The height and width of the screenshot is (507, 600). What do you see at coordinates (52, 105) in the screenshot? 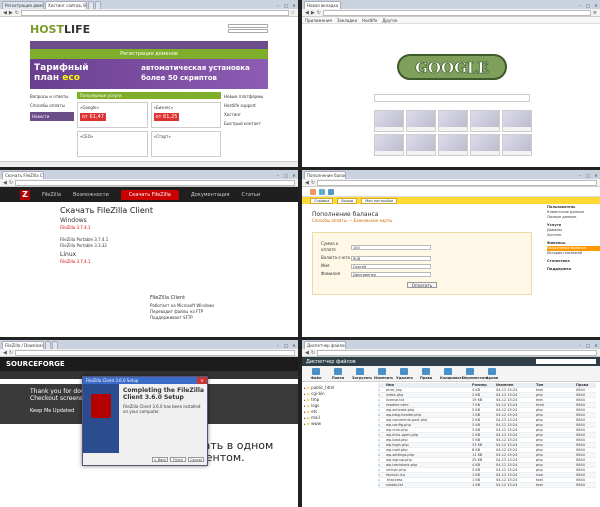
I see `sidebar-link: Способы оплаты` at bounding box center [52, 105].